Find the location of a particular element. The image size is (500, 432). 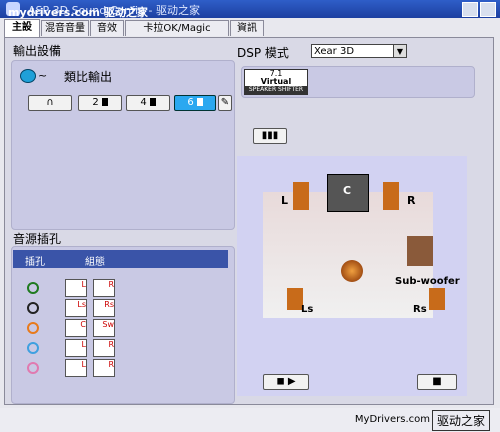

badge-bottom: SPEAKER SHIFTER is located at coordinates (276, 90).